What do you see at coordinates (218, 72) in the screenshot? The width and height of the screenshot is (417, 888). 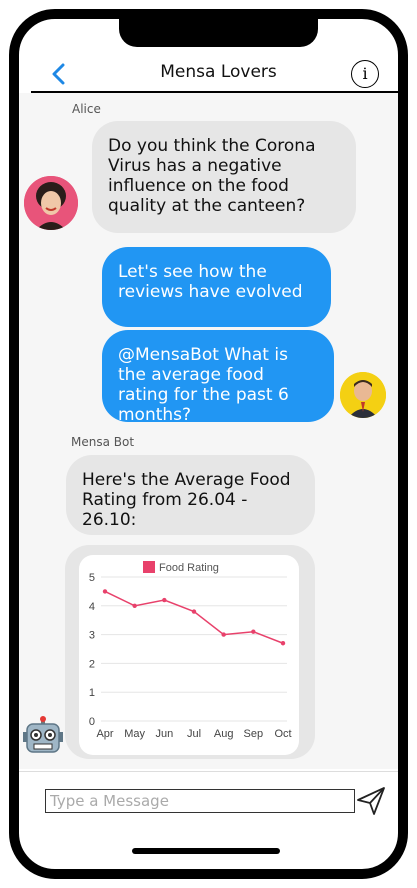 I see `chat-title: Mensa Lovers` at bounding box center [218, 72].